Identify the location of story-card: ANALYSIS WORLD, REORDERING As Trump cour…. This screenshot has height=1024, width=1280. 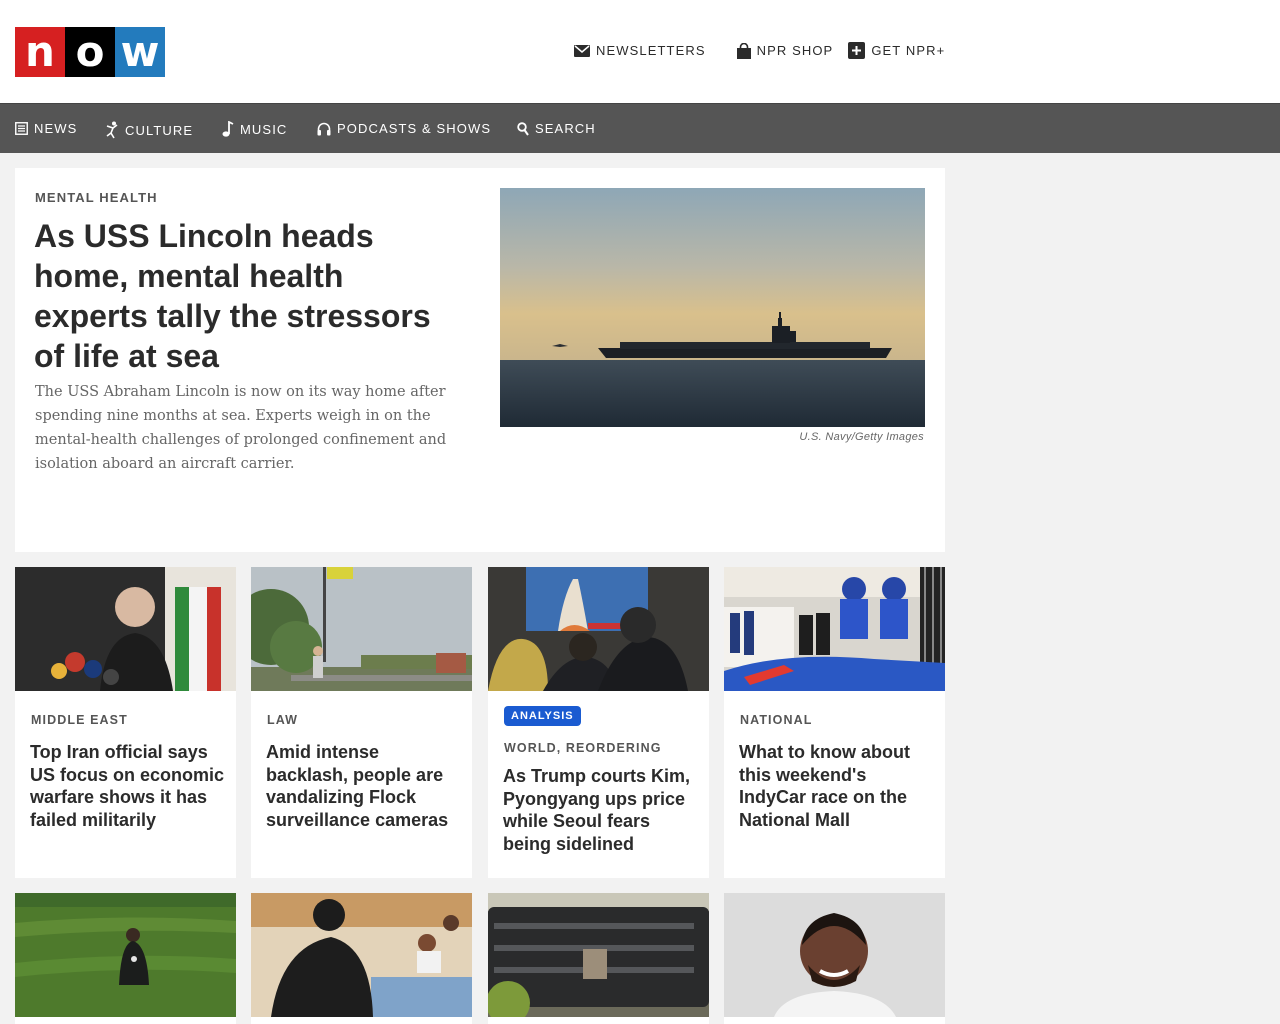
(598, 722).